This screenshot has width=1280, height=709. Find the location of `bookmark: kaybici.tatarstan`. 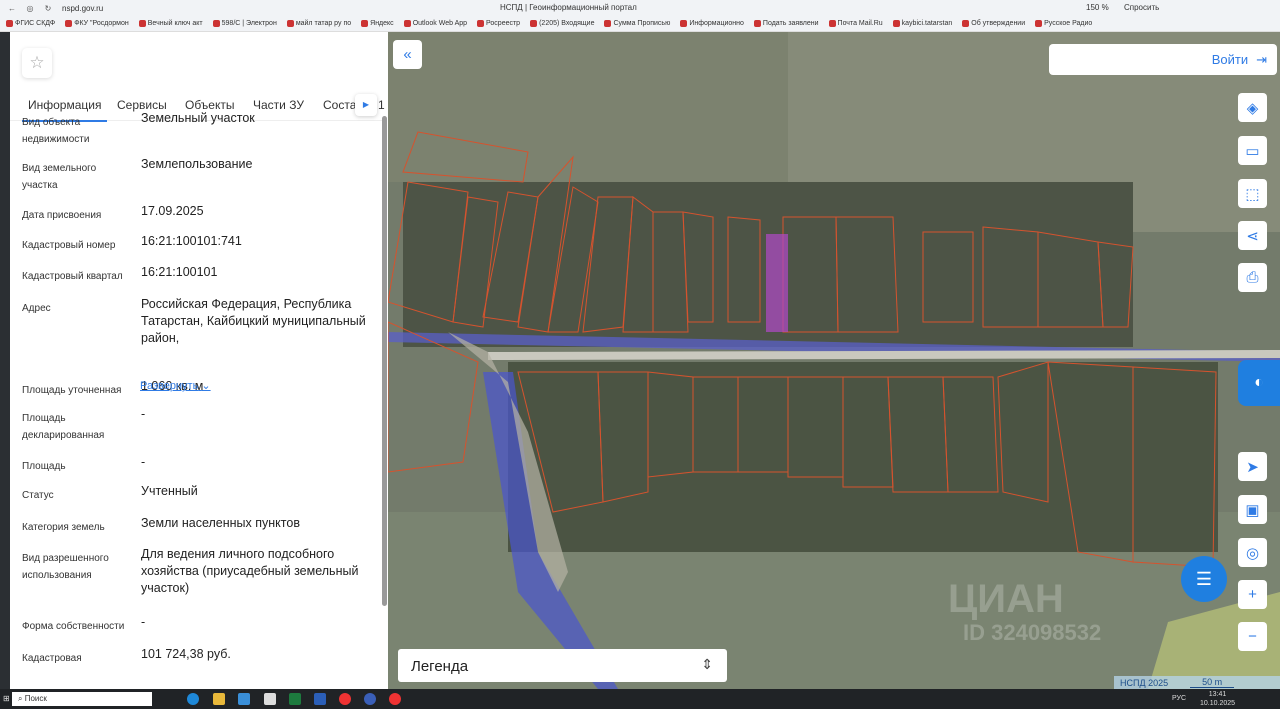

bookmark: kaybici.tatarstan is located at coordinates (922, 23).